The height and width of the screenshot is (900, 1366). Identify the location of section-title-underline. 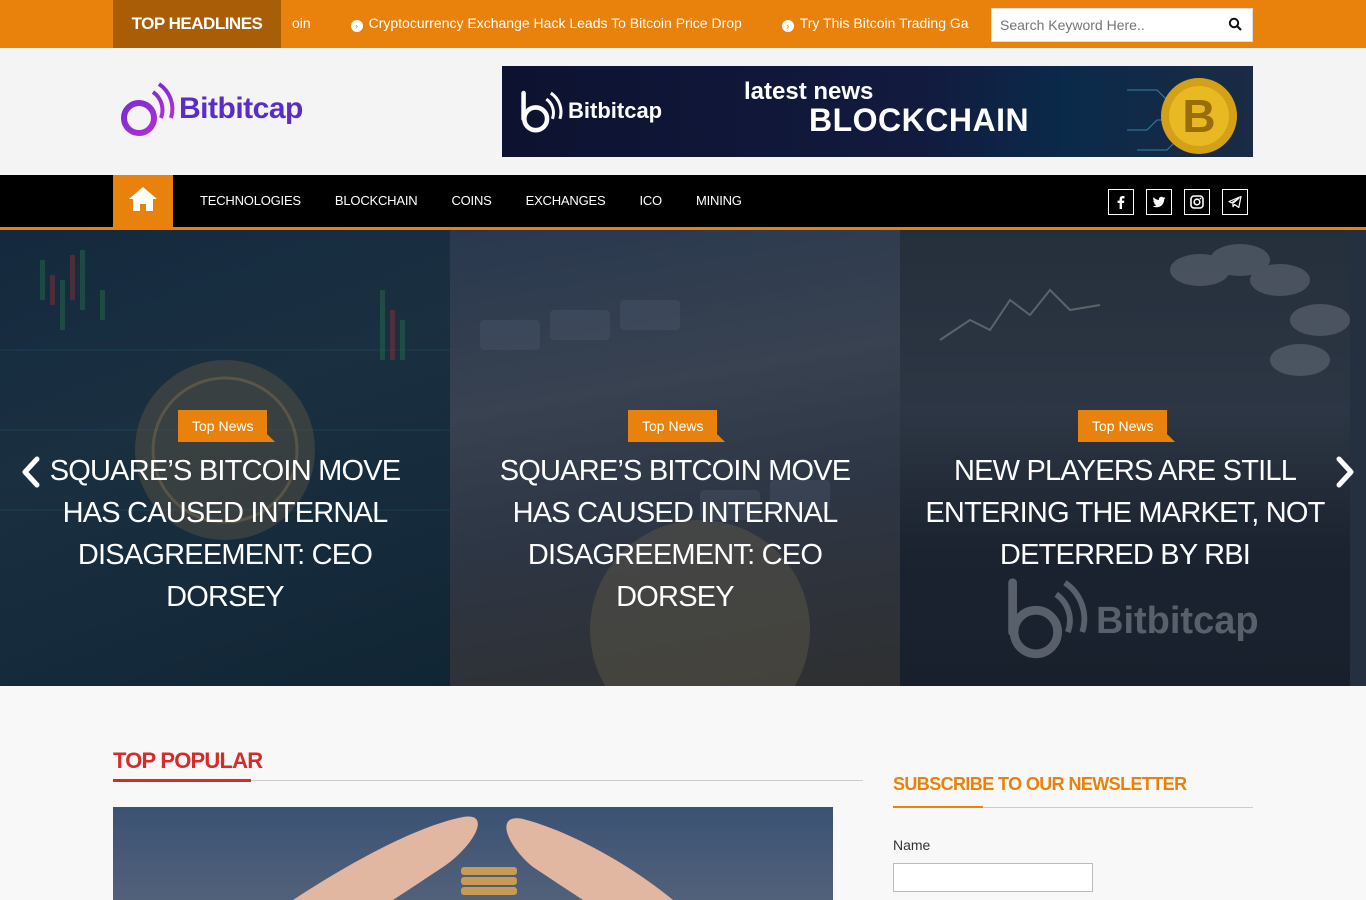
(182, 780).